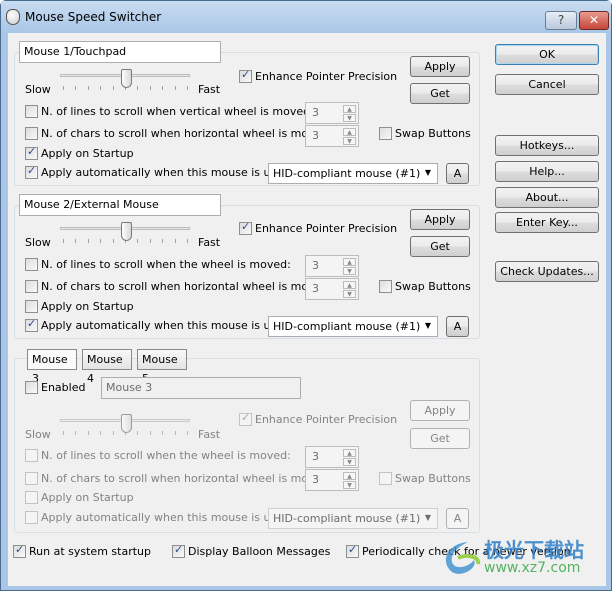  What do you see at coordinates (52, 367) in the screenshot?
I see `tab-mouse-3: Mouse 3` at bounding box center [52, 367].